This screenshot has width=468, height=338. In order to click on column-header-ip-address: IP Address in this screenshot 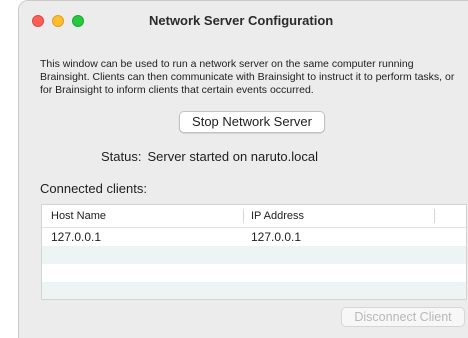, I will do `click(277, 216)`.